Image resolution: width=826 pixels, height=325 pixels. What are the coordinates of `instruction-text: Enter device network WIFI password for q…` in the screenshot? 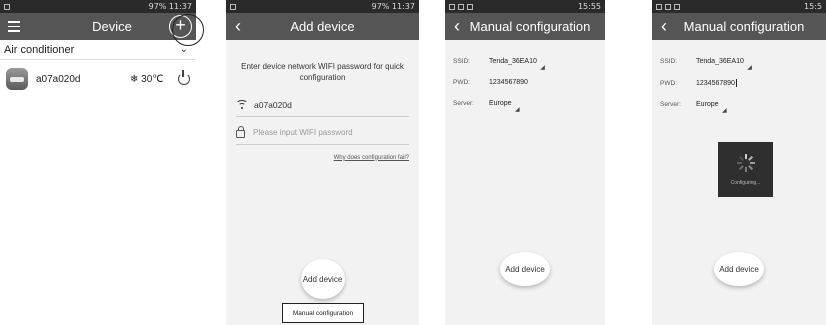 It's located at (322, 72).